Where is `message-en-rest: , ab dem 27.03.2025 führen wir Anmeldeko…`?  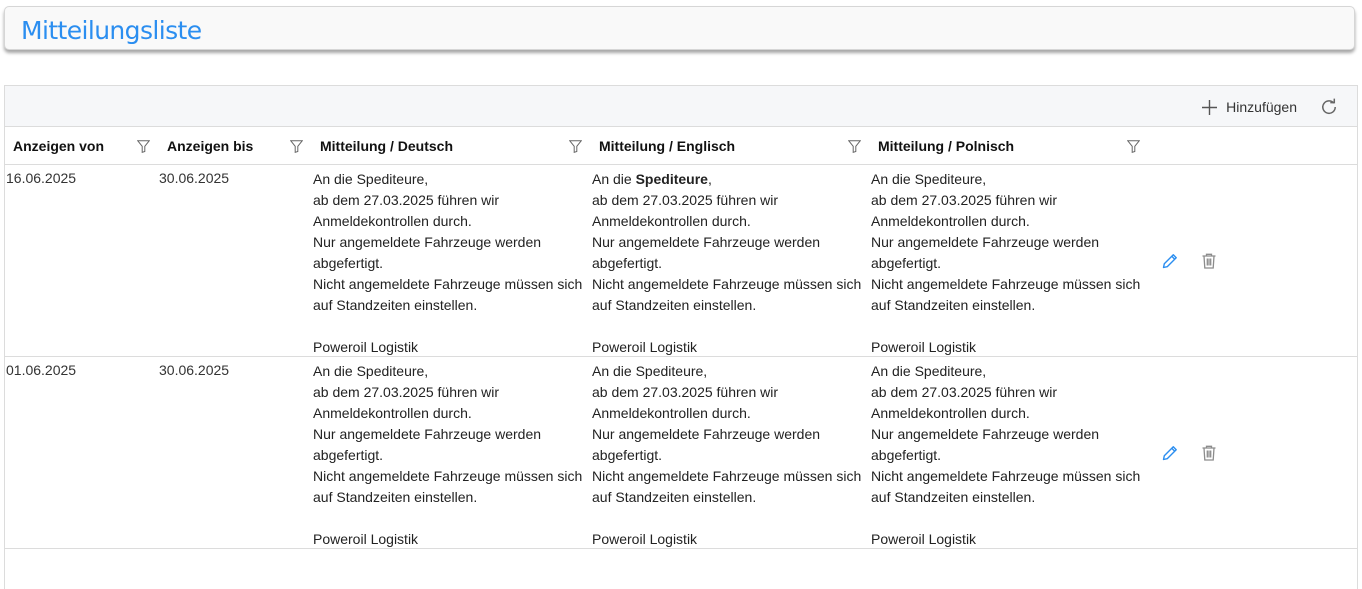
message-en-rest: , ab dem 27.03.2025 führen wir Anmeldeko… is located at coordinates (727, 263).